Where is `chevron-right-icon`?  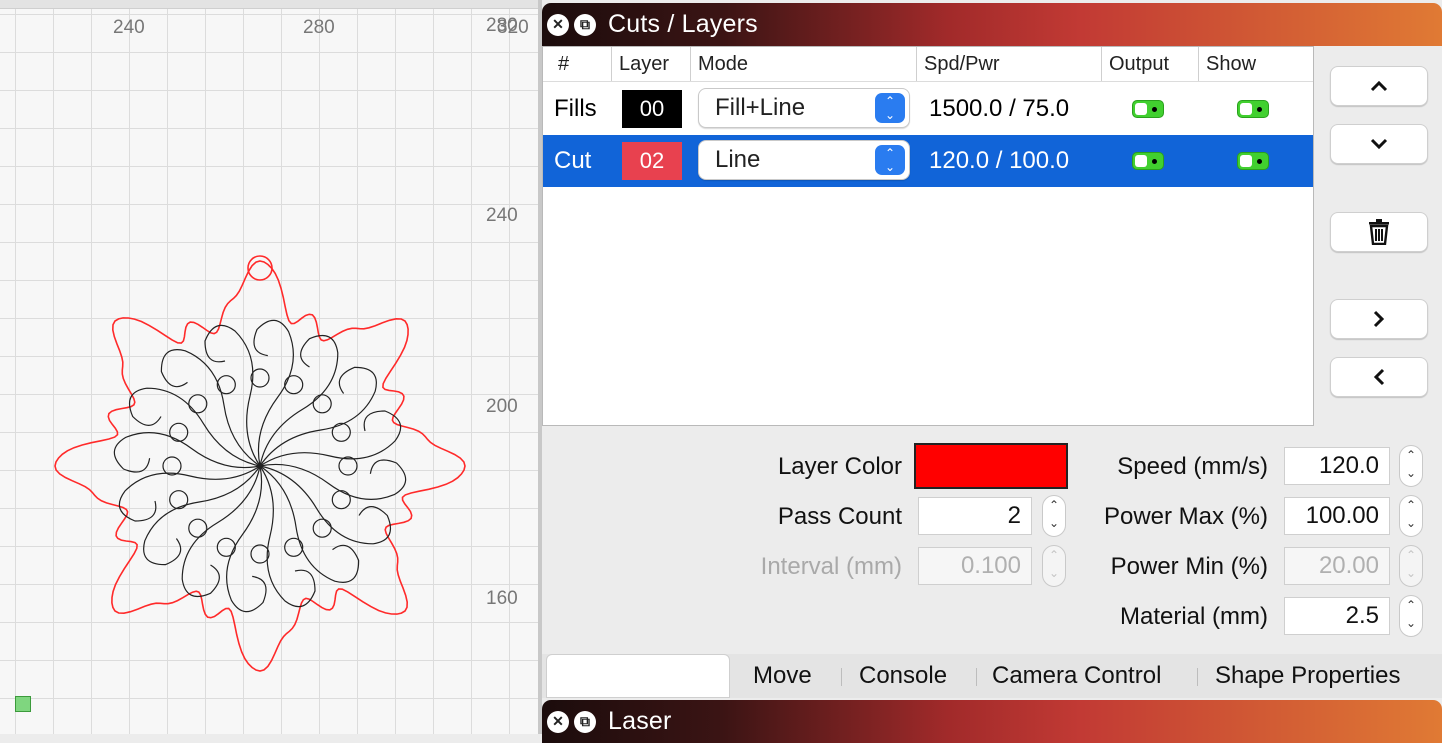 chevron-right-icon is located at coordinates (1379, 319).